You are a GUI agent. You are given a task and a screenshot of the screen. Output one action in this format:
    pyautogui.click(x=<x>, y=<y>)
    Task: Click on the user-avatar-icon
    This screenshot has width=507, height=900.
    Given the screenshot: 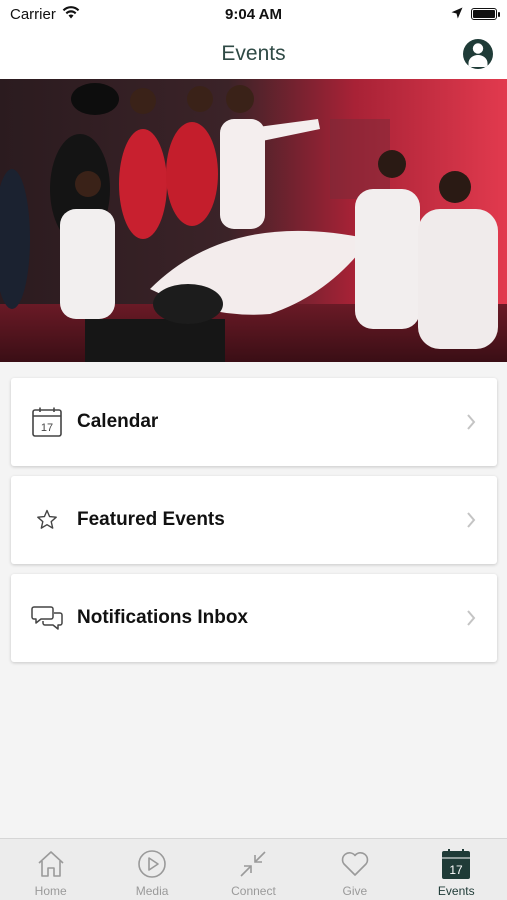 What is the action you would take?
    pyautogui.click(x=478, y=54)
    